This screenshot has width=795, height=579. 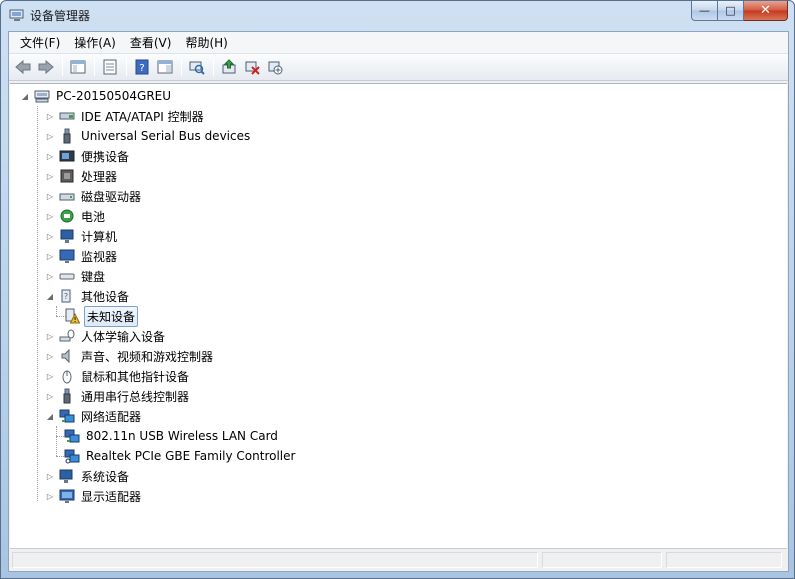 What do you see at coordinates (398, 396) in the screenshot?
I see `tree-item-usb-controller: ▷ 通用串行总线控制器` at bounding box center [398, 396].